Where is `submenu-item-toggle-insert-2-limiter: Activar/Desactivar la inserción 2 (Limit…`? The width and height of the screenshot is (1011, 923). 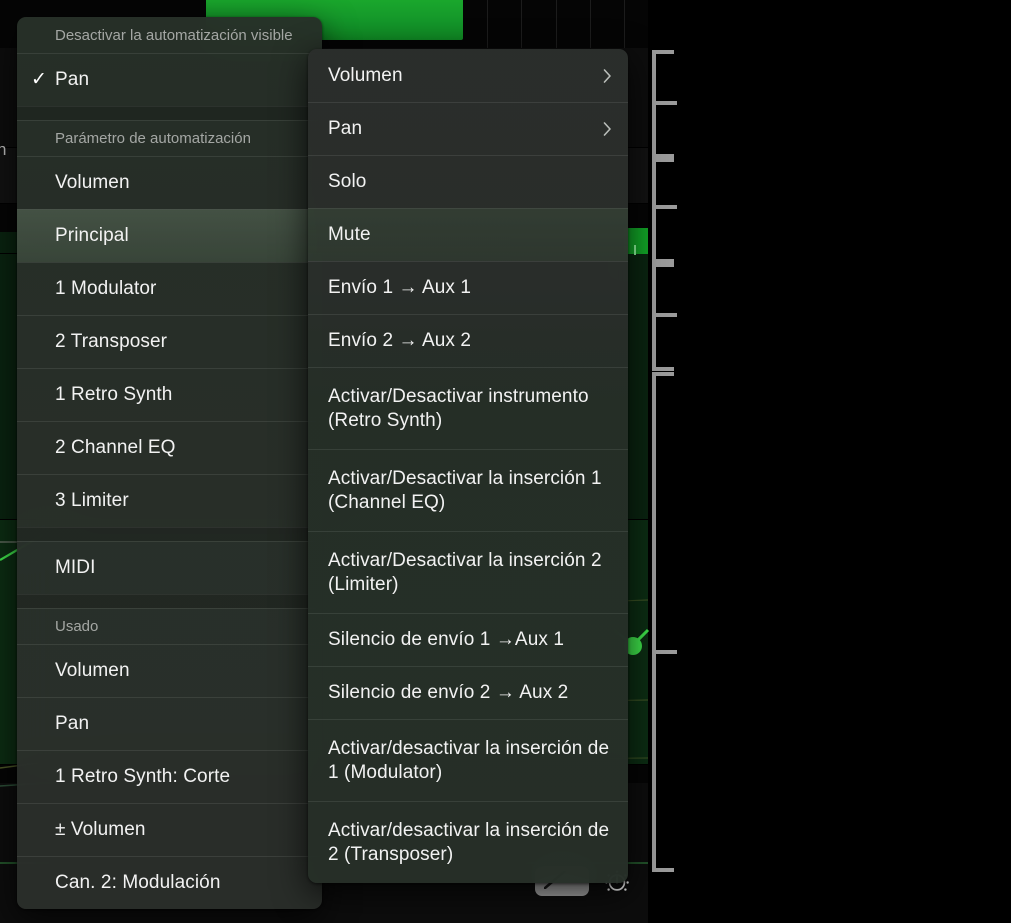
submenu-item-toggle-insert-2-limiter: Activar/Desactivar la inserción 2 (Limit… is located at coordinates (468, 572).